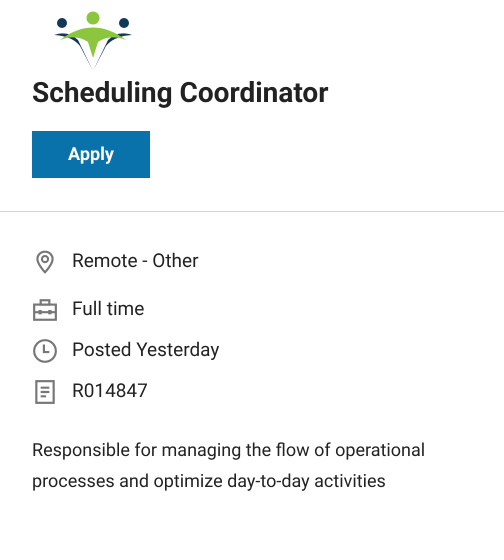 Image resolution: width=504 pixels, height=560 pixels. I want to click on job-description: Responsible for managing the flow of operational processes and optimize day-to-day activities, so click(228, 466).